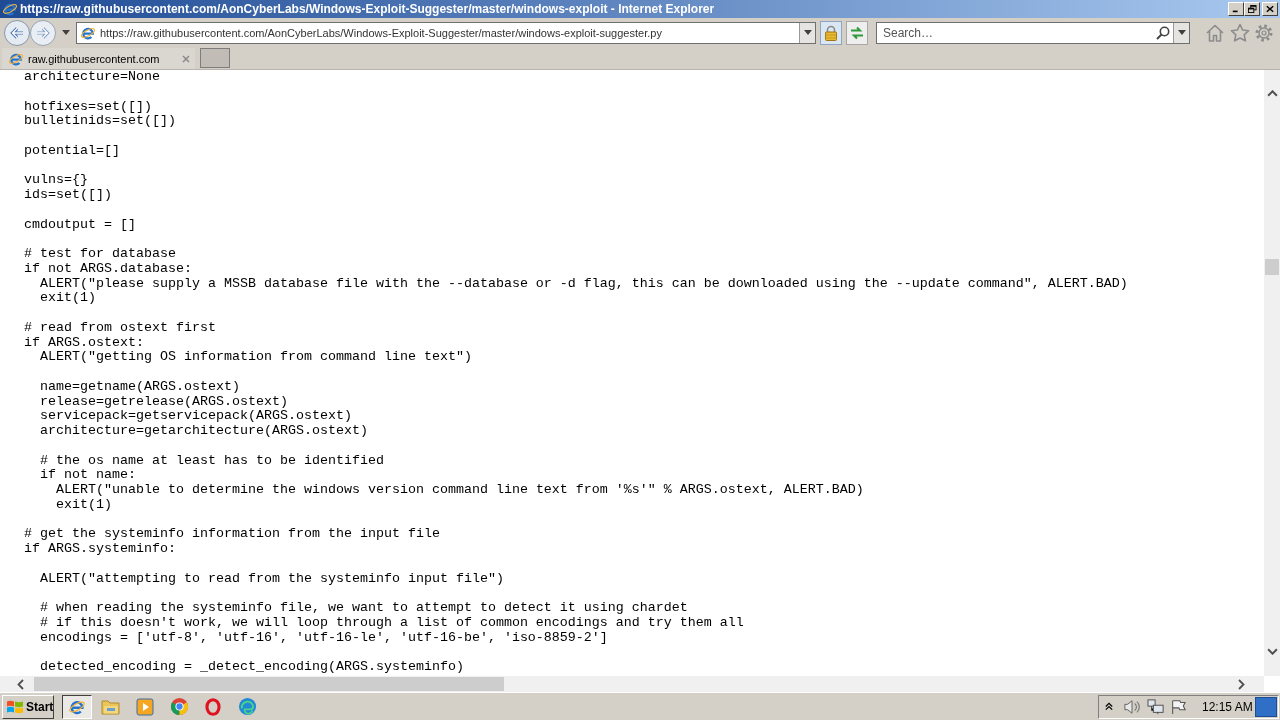 This screenshot has height=720, width=1280. I want to click on code-line: # the os name at least has to be identified, so click(212, 461).